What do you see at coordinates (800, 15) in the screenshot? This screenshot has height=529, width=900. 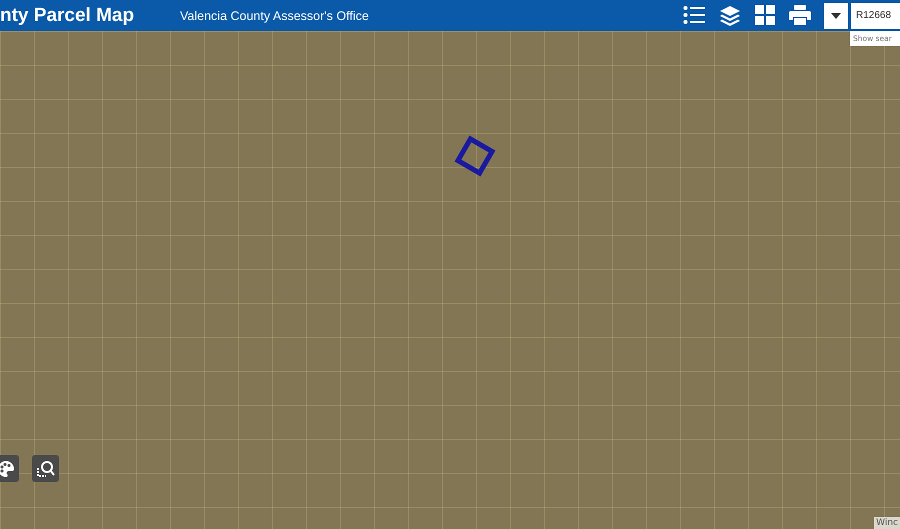 I see `printer-icon` at bounding box center [800, 15].